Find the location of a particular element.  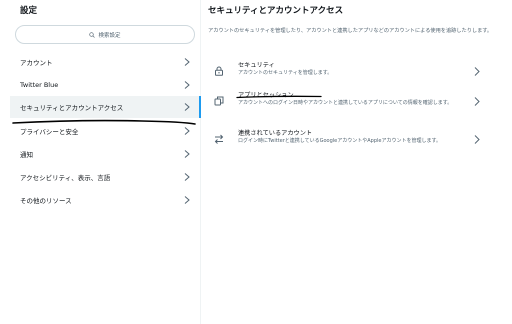

sidebar-item-label: その他のリソース is located at coordinates (46, 201).